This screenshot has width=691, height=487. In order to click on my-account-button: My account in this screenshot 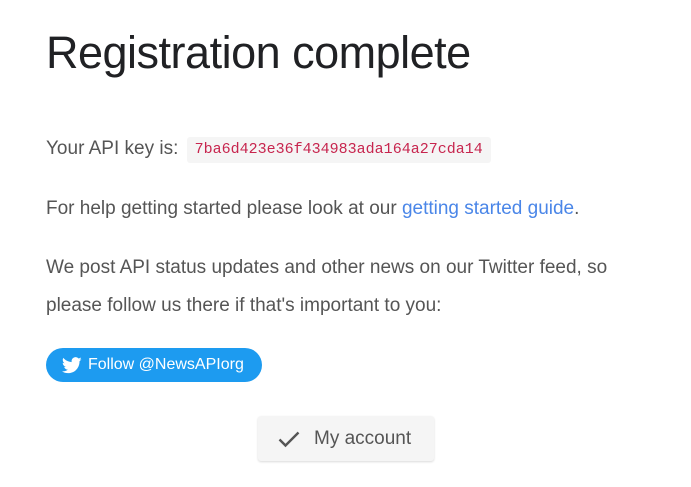, I will do `click(346, 438)`.